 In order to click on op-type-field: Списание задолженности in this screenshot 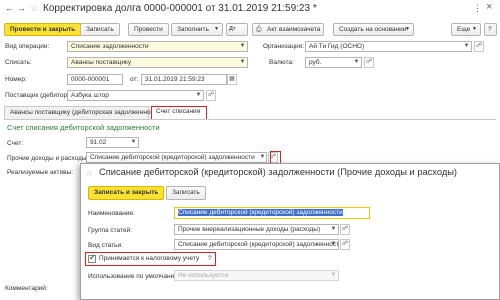, I will do `click(157, 46)`.